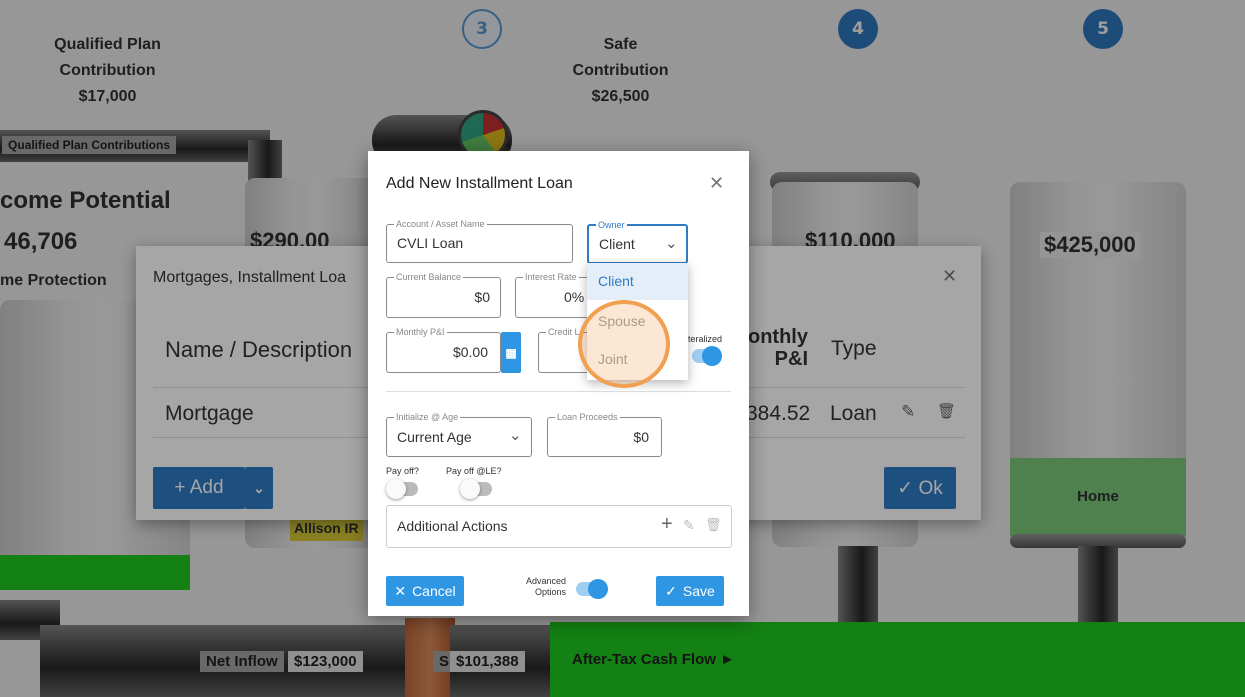  Describe the element at coordinates (558, 391) in the screenshot. I see `section-divider` at that location.